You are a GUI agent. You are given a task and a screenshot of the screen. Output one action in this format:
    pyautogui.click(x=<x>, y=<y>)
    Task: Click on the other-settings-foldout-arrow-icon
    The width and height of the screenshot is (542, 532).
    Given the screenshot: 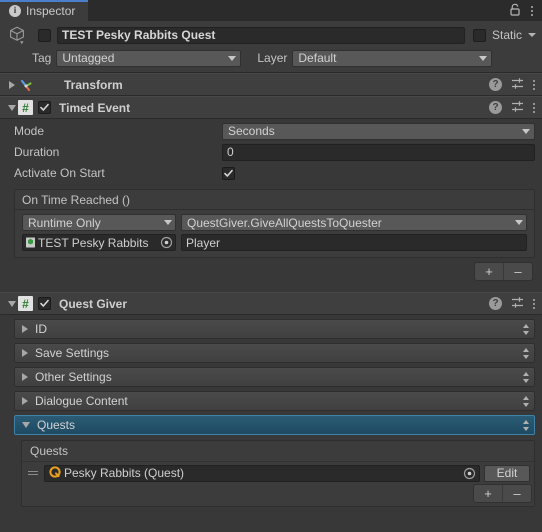 What is the action you would take?
    pyautogui.click(x=25, y=377)
    